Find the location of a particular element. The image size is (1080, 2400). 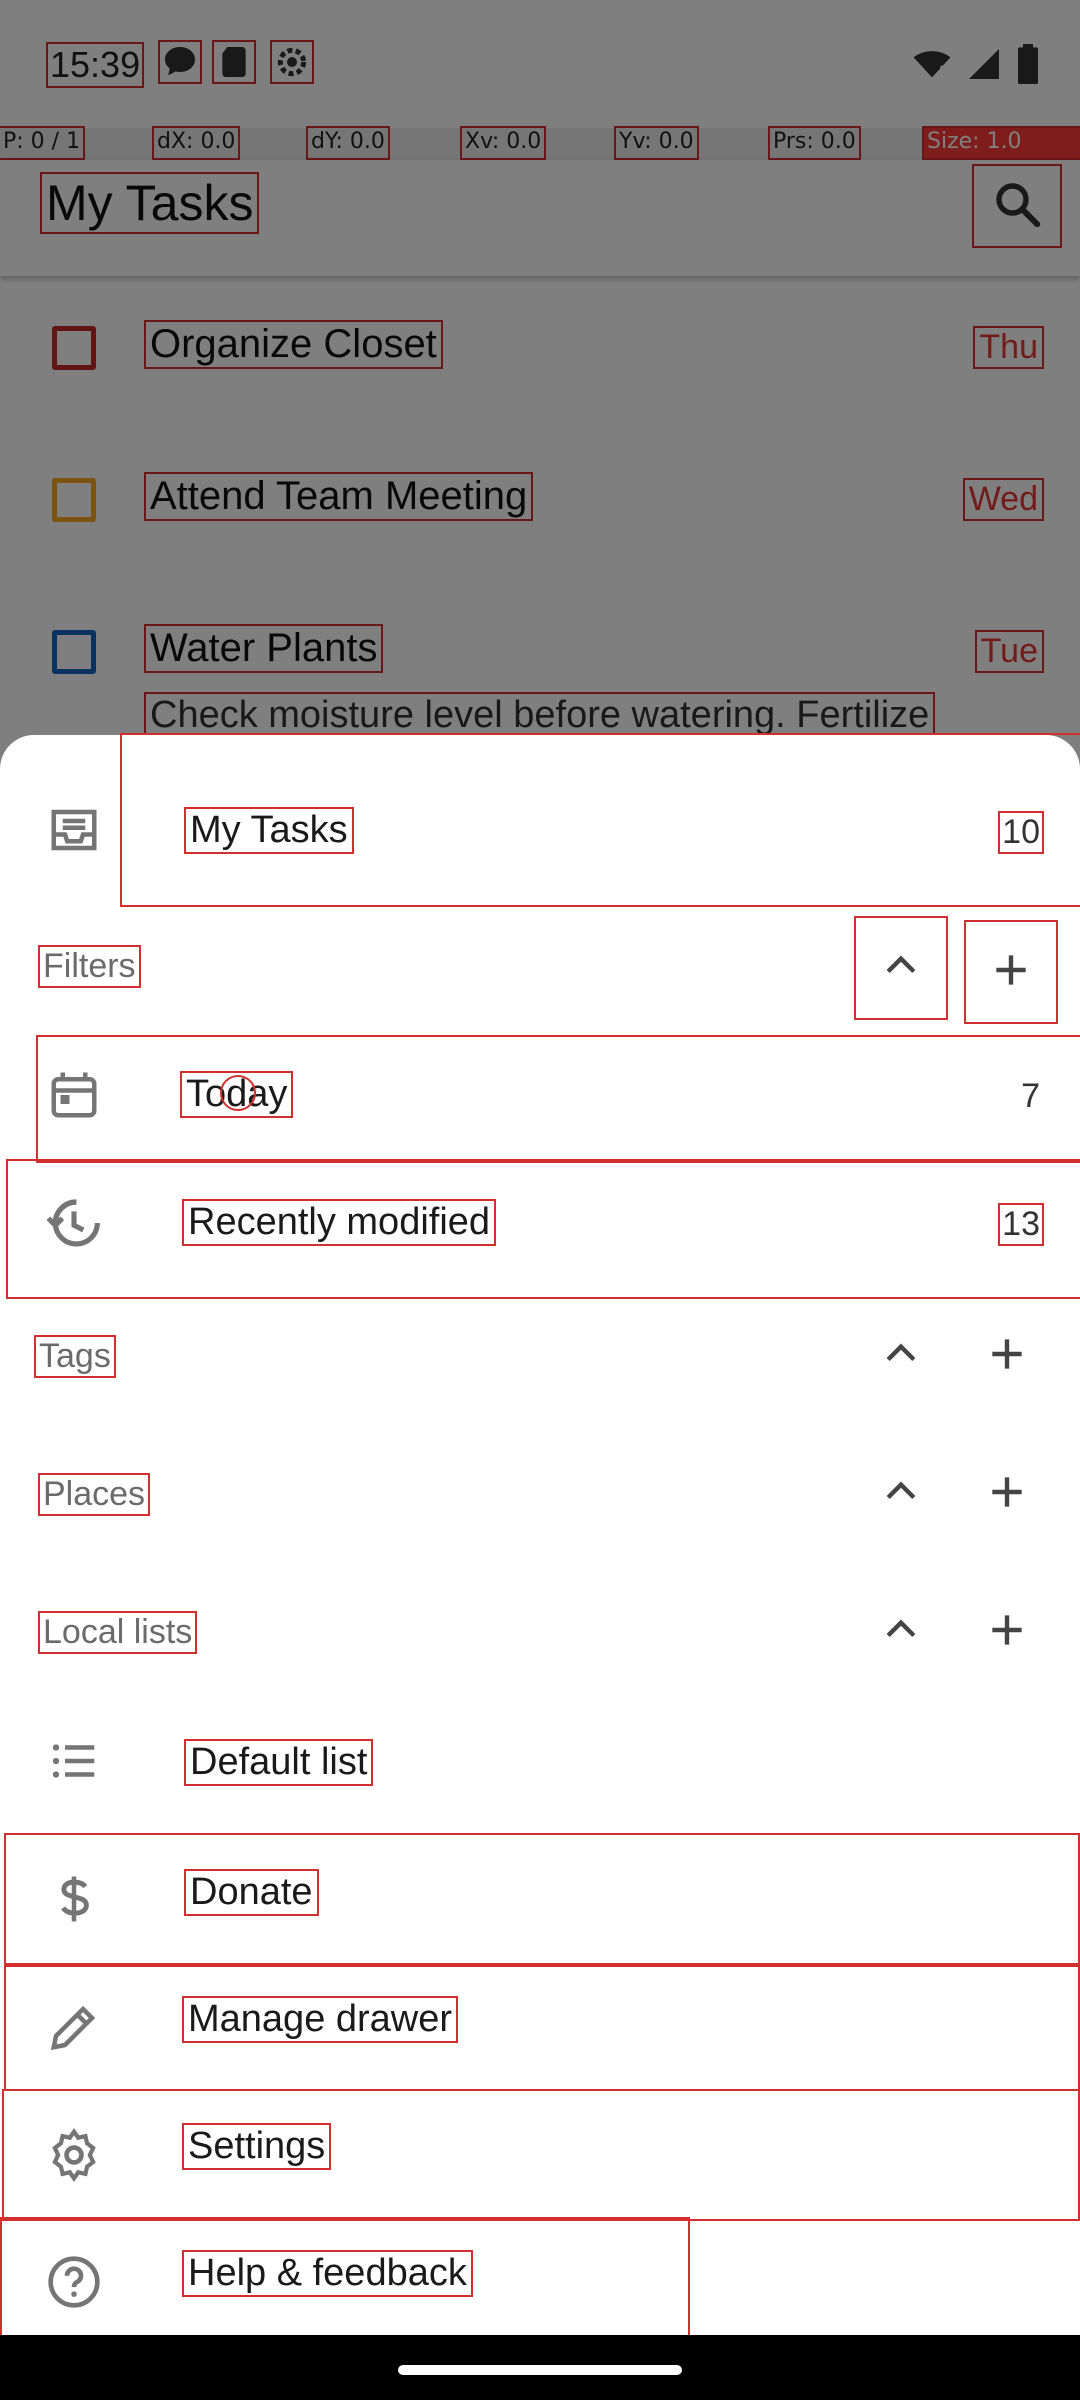

drawer-item-count: 10 is located at coordinates (1021, 832).